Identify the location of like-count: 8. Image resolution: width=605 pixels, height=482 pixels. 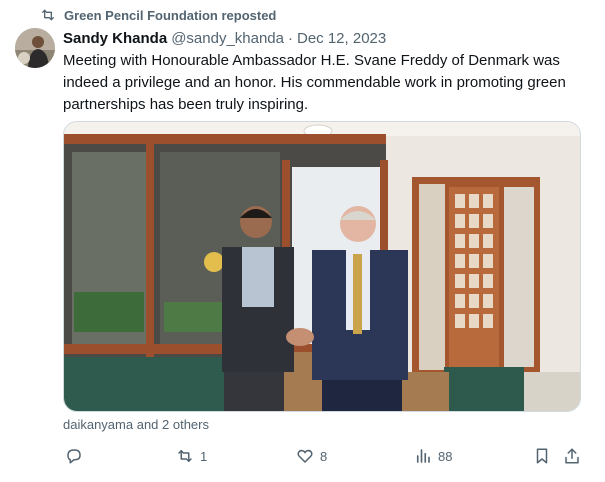
(324, 456).